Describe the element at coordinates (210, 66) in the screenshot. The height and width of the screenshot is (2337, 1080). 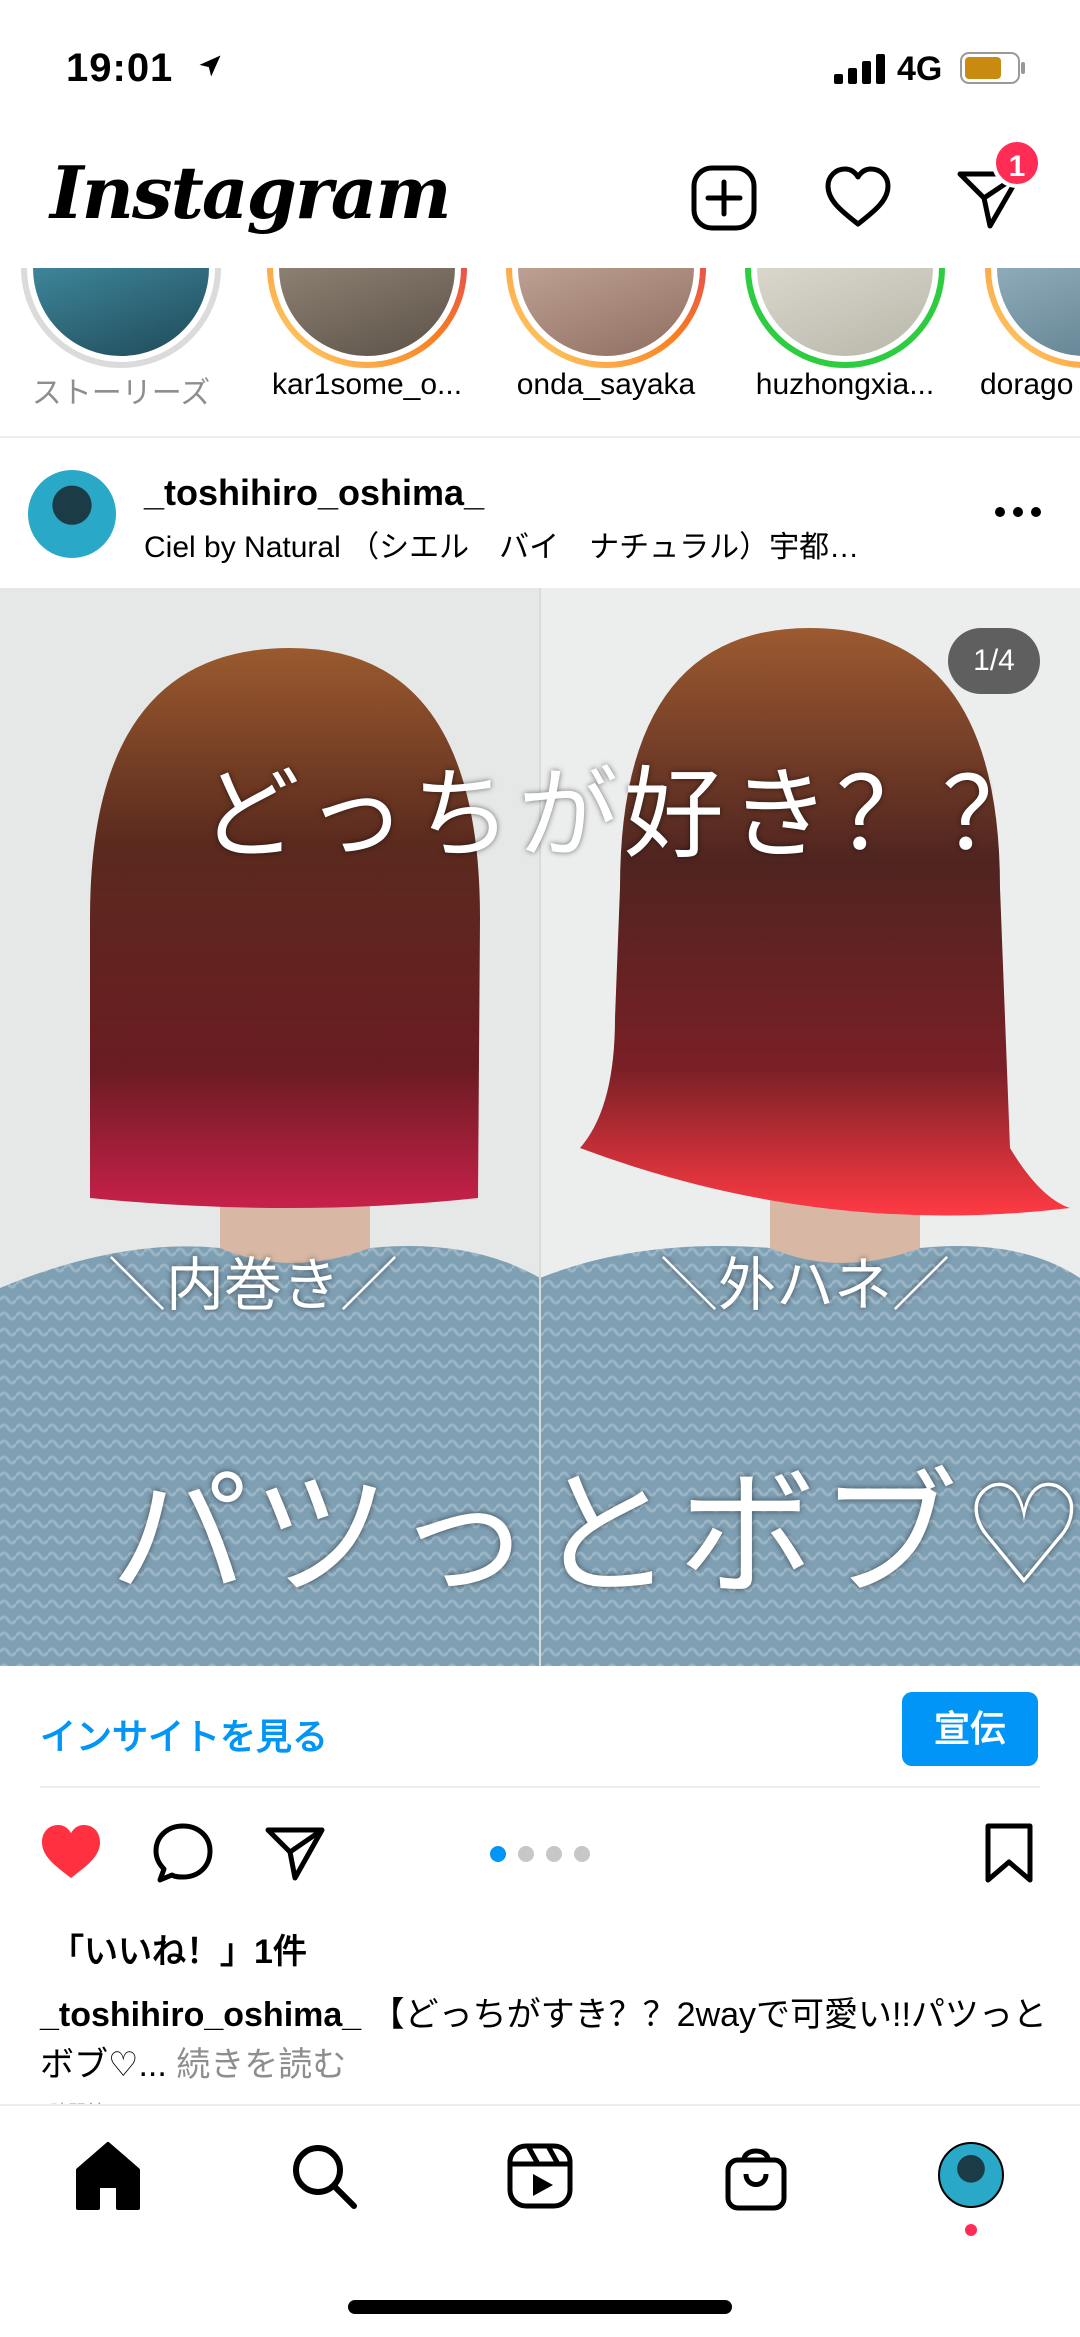
I see `location-arrow-icon` at that location.